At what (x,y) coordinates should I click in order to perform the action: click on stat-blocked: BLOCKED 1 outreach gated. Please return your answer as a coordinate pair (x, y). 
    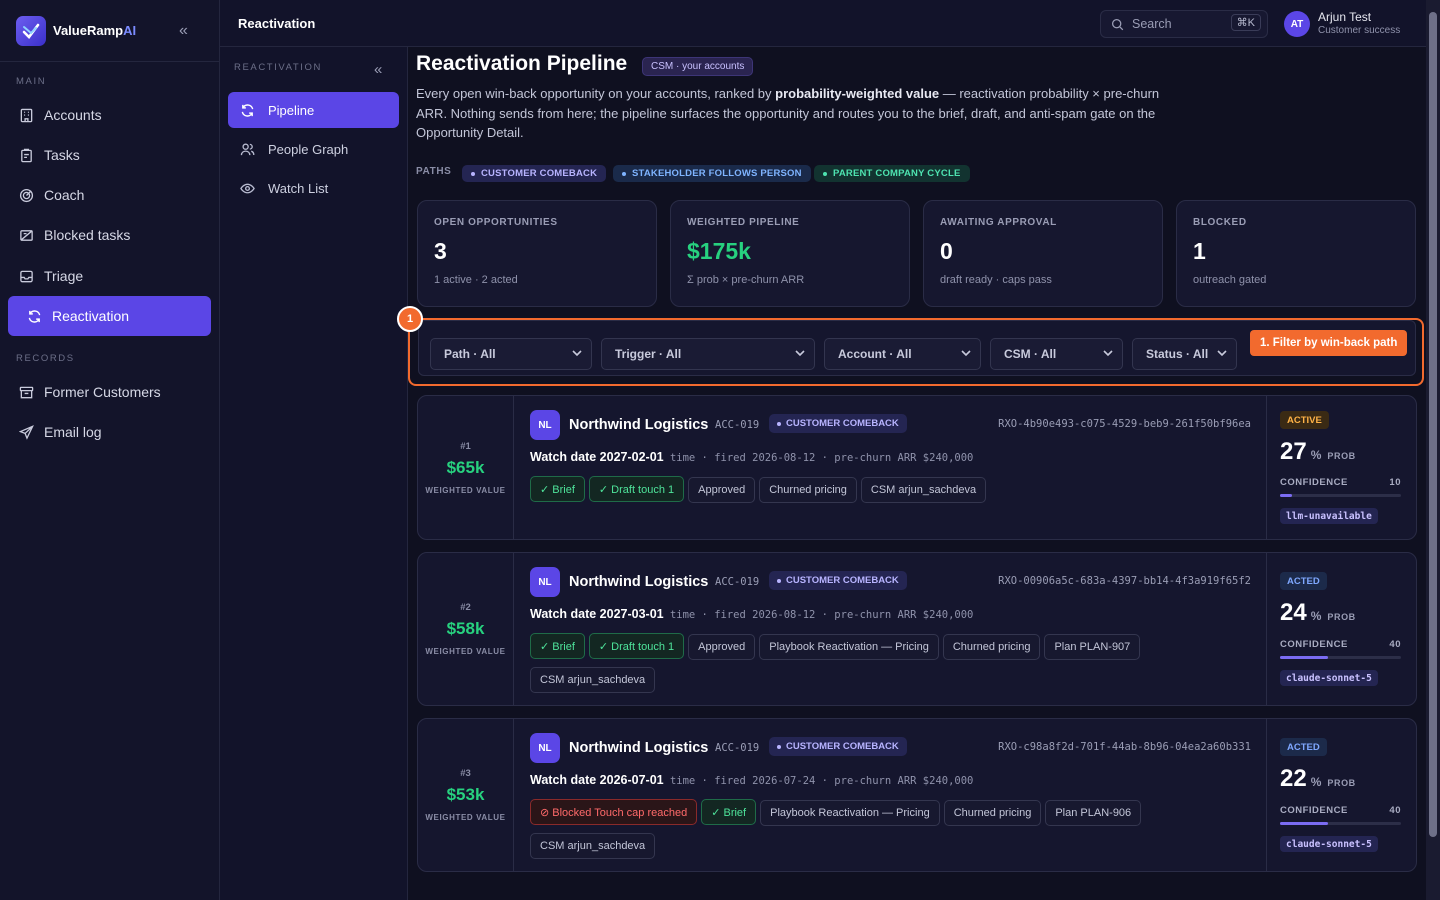
    Looking at the image, I should click on (1296, 253).